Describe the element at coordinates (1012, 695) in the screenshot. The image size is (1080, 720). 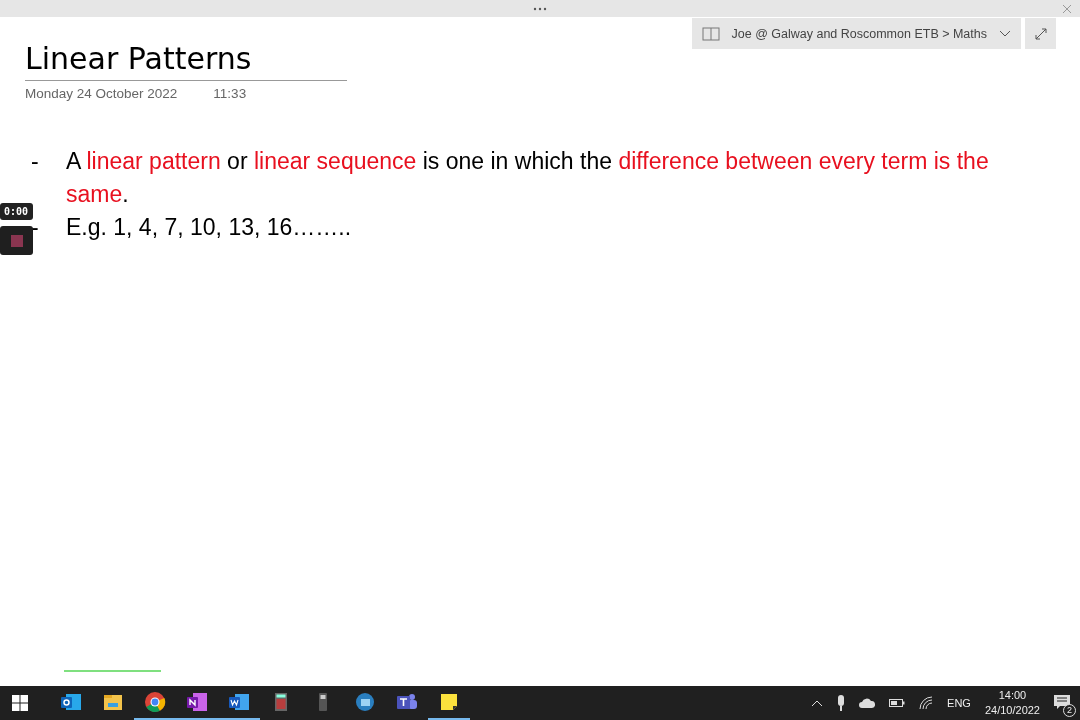
I see `clock-time: 14:00` at that location.